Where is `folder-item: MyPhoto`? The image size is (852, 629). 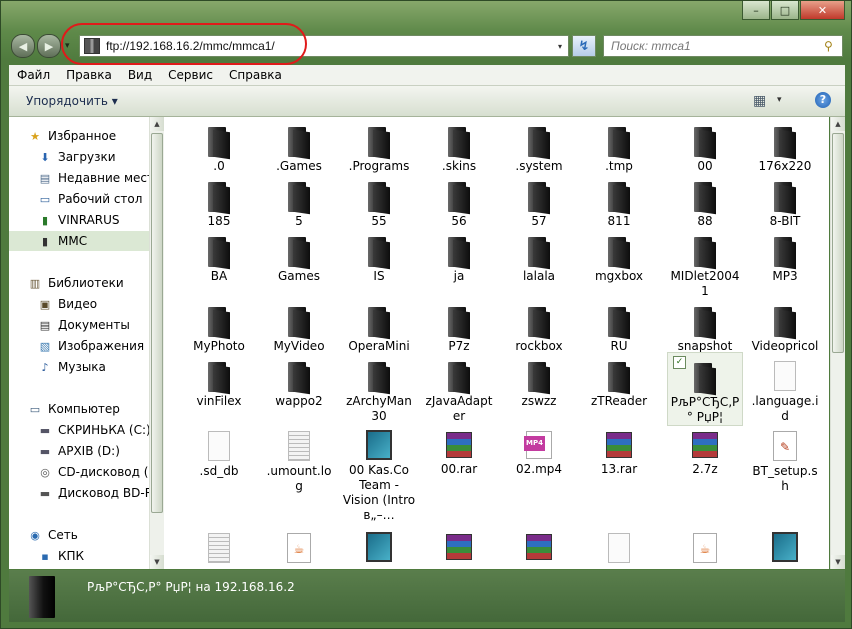
folder-item: MyPhoto is located at coordinates (219, 325).